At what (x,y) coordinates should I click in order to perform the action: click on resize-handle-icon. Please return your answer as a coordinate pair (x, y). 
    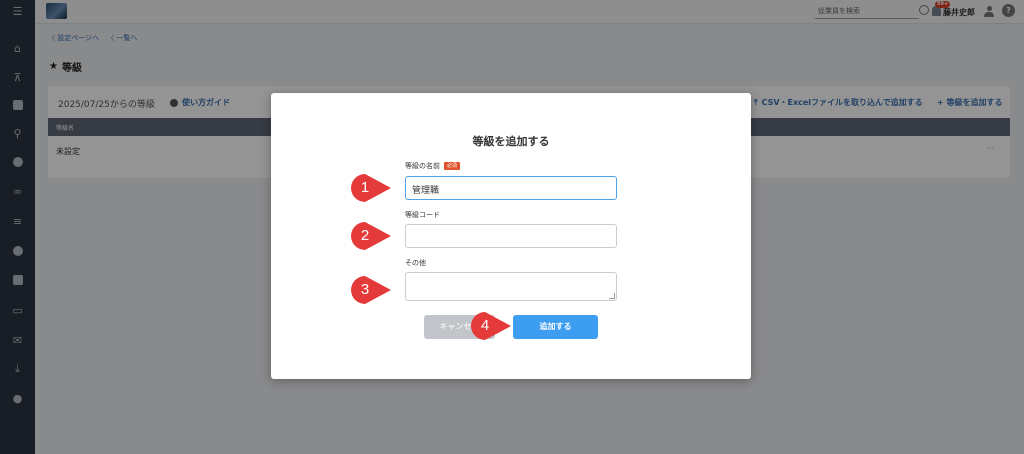
    Looking at the image, I should click on (612, 296).